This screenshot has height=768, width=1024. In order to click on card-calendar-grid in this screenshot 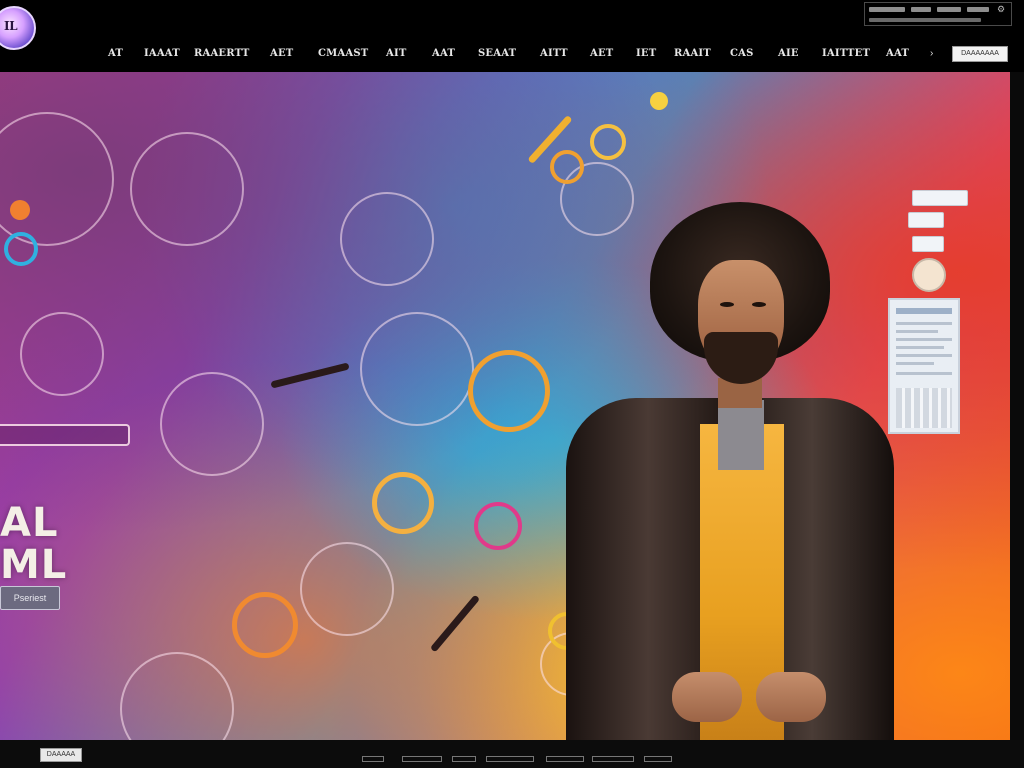, I will do `click(924, 408)`.